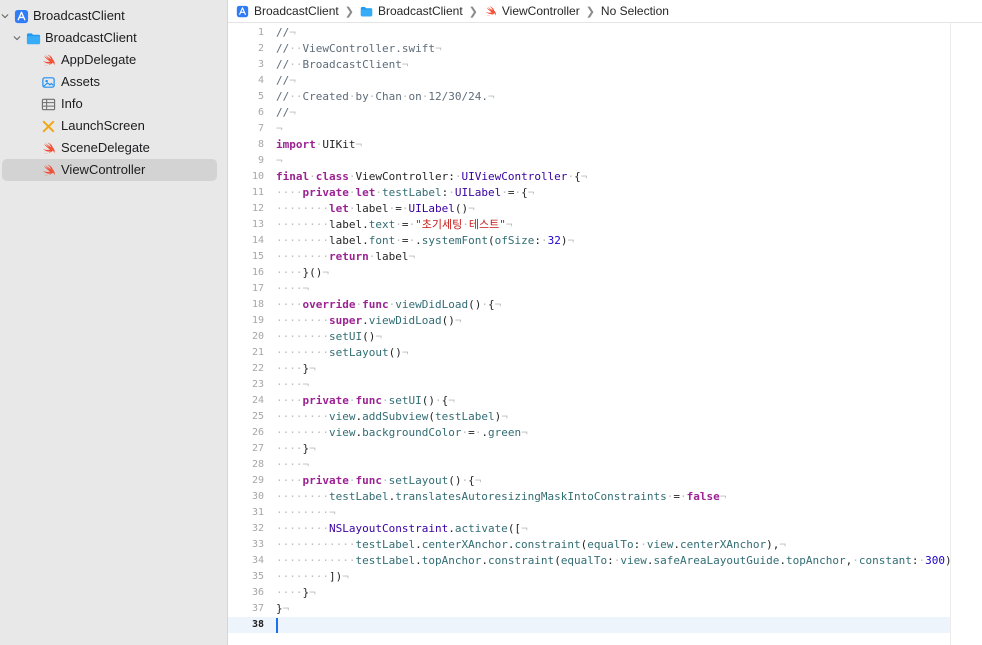  I want to click on folder-icon, so click(33, 38).